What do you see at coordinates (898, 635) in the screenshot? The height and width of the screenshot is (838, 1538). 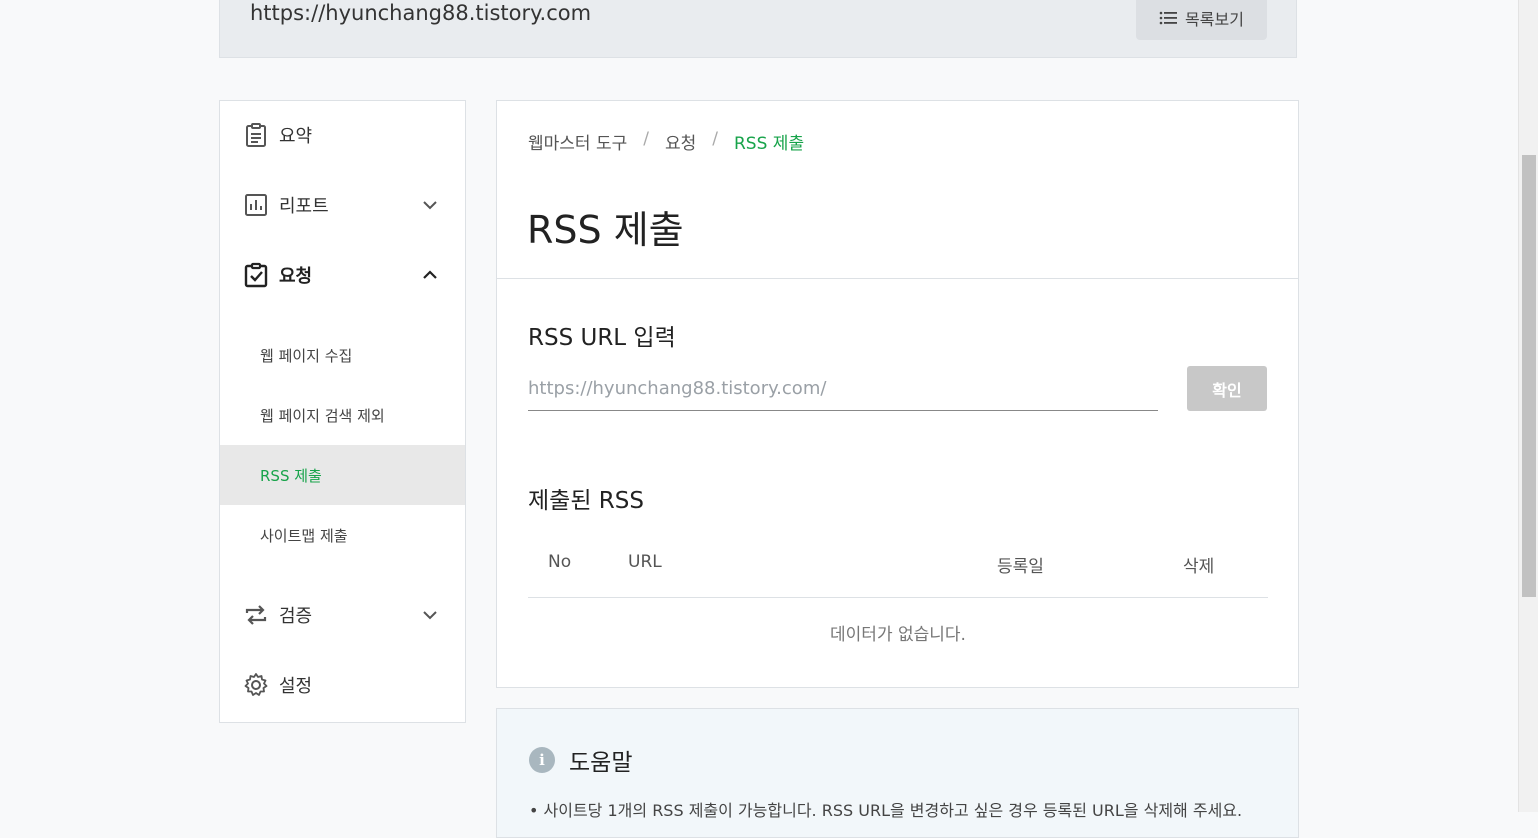 I see `empty-message: 데이터가 없습니다.` at bounding box center [898, 635].